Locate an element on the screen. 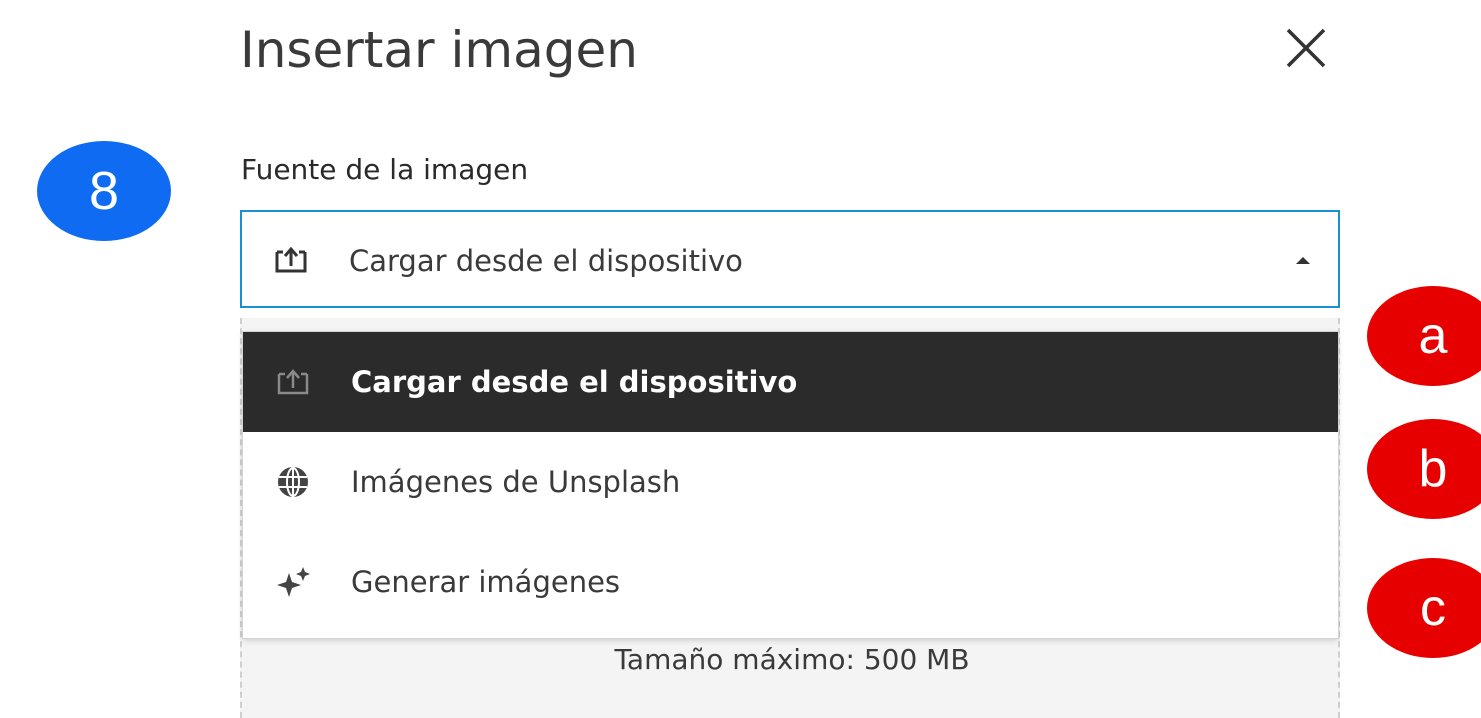 The width and height of the screenshot is (1481, 718). dialog-title: Insertar imagen is located at coordinates (439, 50).